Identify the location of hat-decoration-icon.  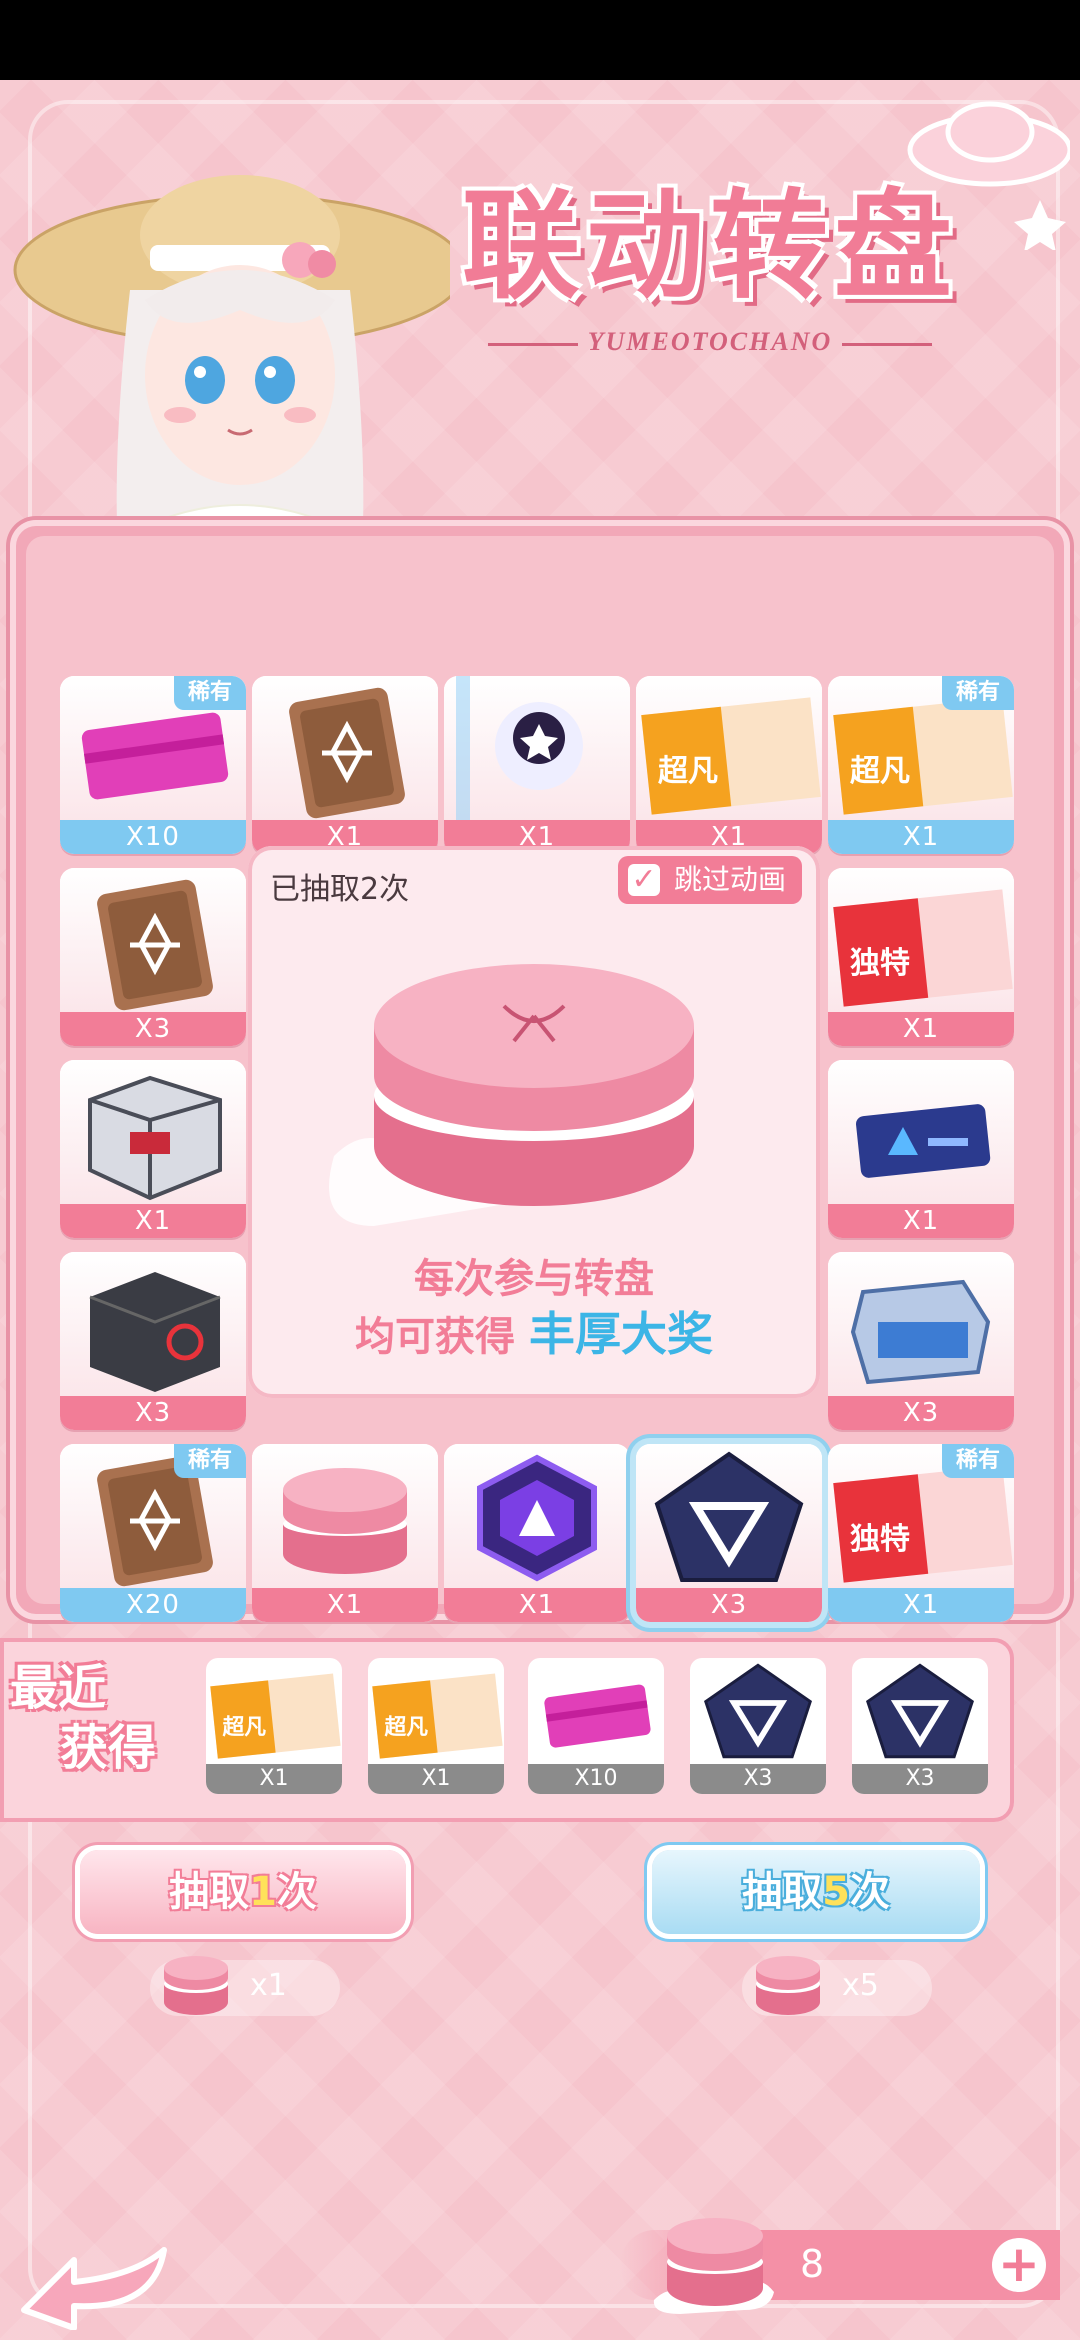
(988, 175).